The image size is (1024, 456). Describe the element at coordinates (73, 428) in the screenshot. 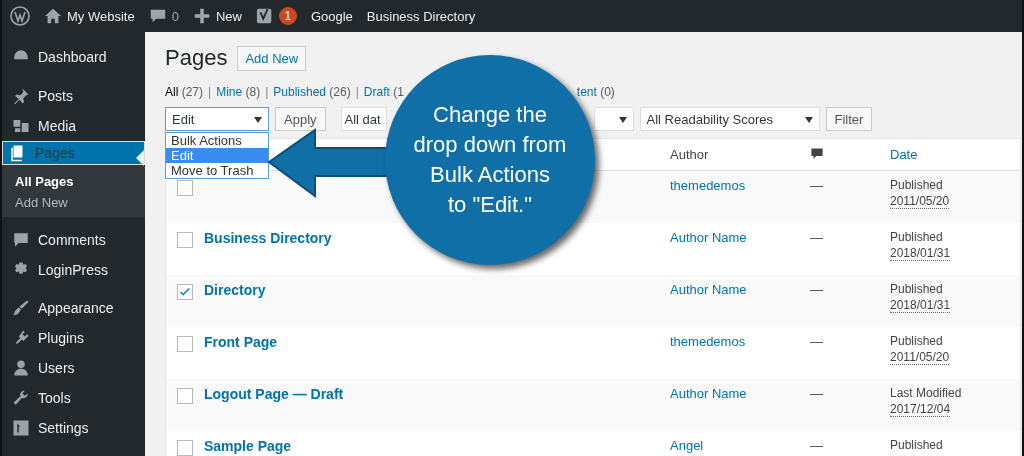

I see `sidebar-item: Settings` at that location.